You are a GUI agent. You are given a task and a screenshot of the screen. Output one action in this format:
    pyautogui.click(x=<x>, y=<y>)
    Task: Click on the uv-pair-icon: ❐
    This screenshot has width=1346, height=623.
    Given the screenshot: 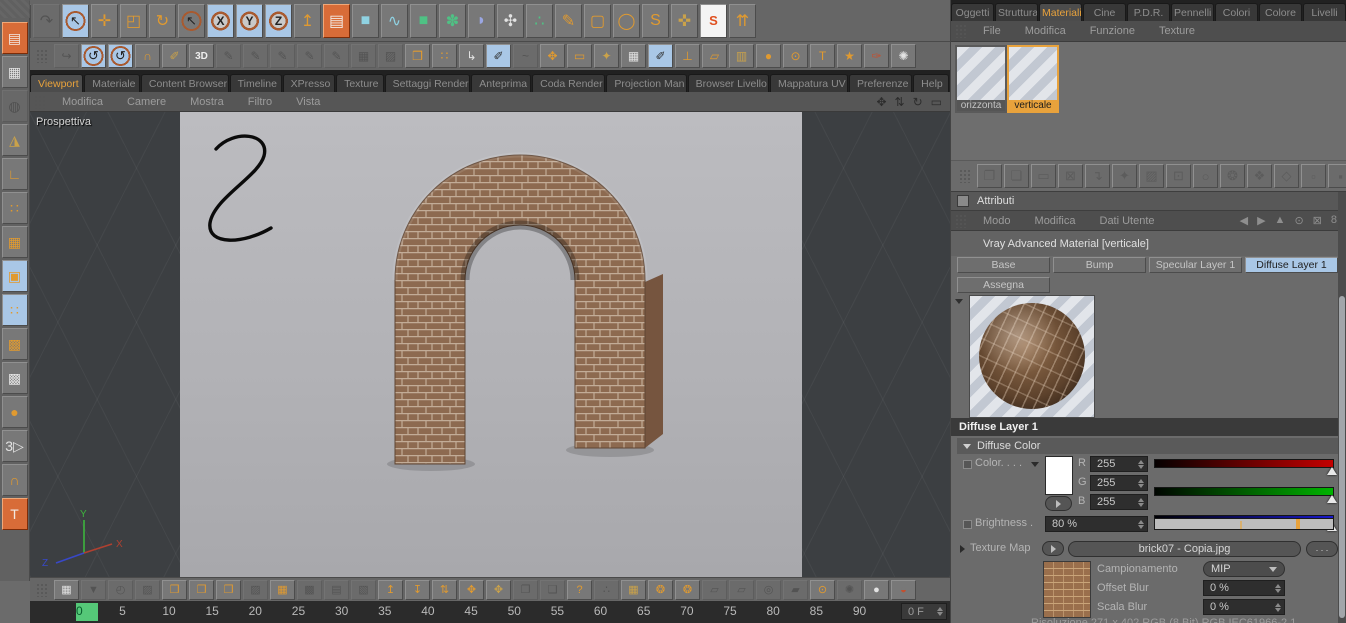 What is the action you would take?
    pyautogui.click(x=525, y=589)
    